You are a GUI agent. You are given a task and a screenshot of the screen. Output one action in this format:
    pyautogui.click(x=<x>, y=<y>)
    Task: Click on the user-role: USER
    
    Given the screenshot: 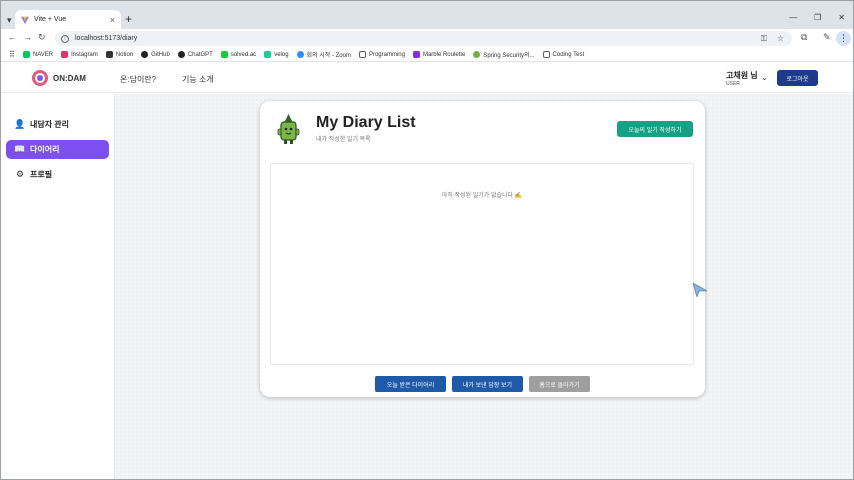 What is the action you would take?
    pyautogui.click(x=733, y=84)
    